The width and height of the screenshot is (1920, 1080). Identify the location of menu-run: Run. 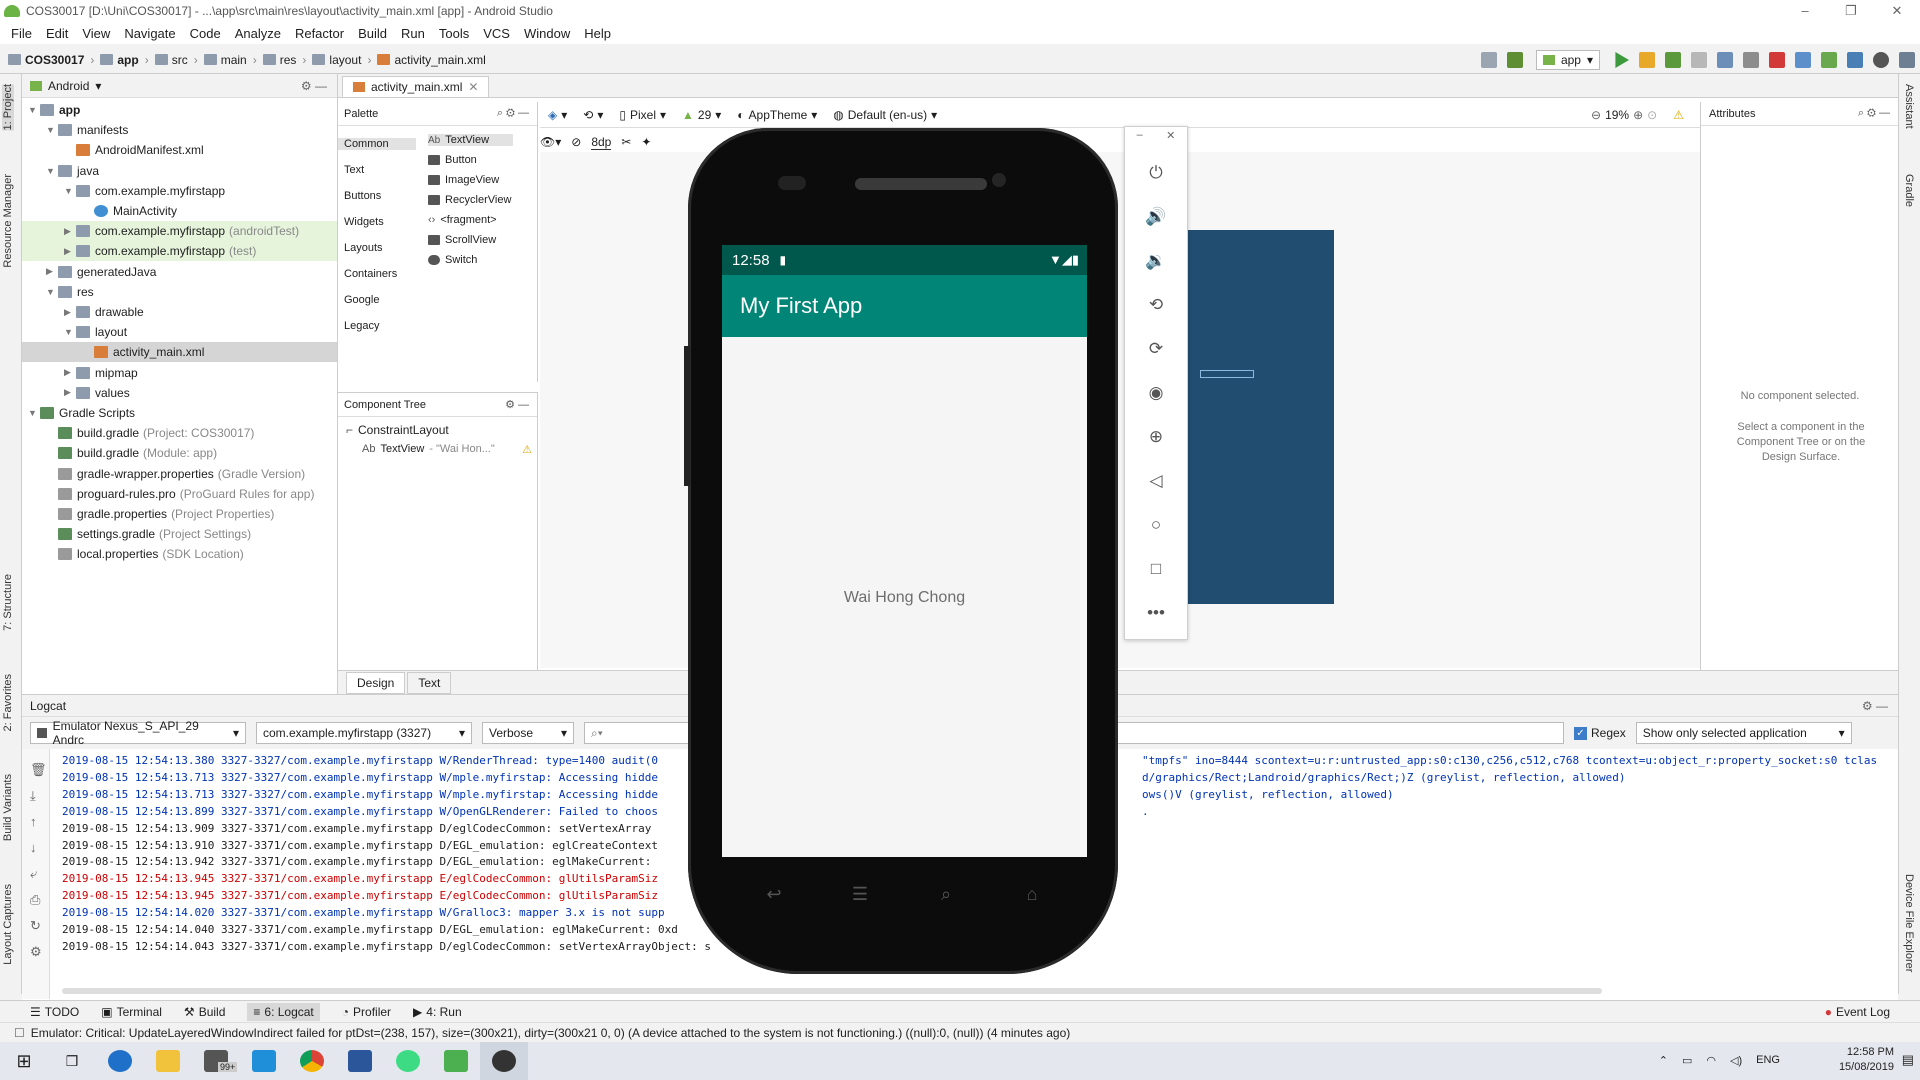
(413, 33).